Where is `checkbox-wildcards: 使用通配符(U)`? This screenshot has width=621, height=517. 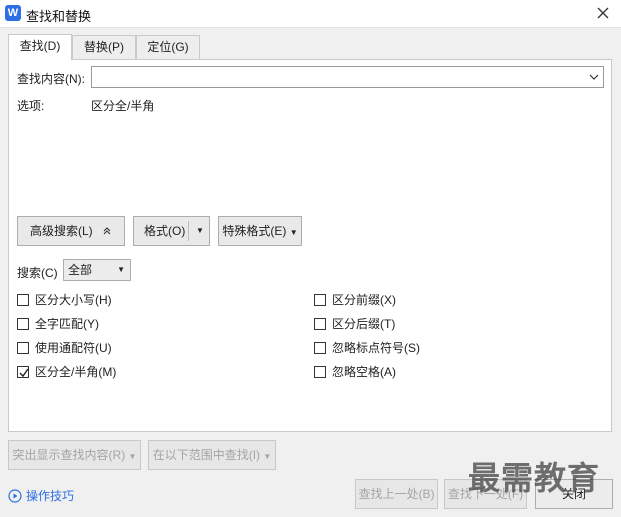
checkbox-wildcards: 使用通配符(U) is located at coordinates (64, 348).